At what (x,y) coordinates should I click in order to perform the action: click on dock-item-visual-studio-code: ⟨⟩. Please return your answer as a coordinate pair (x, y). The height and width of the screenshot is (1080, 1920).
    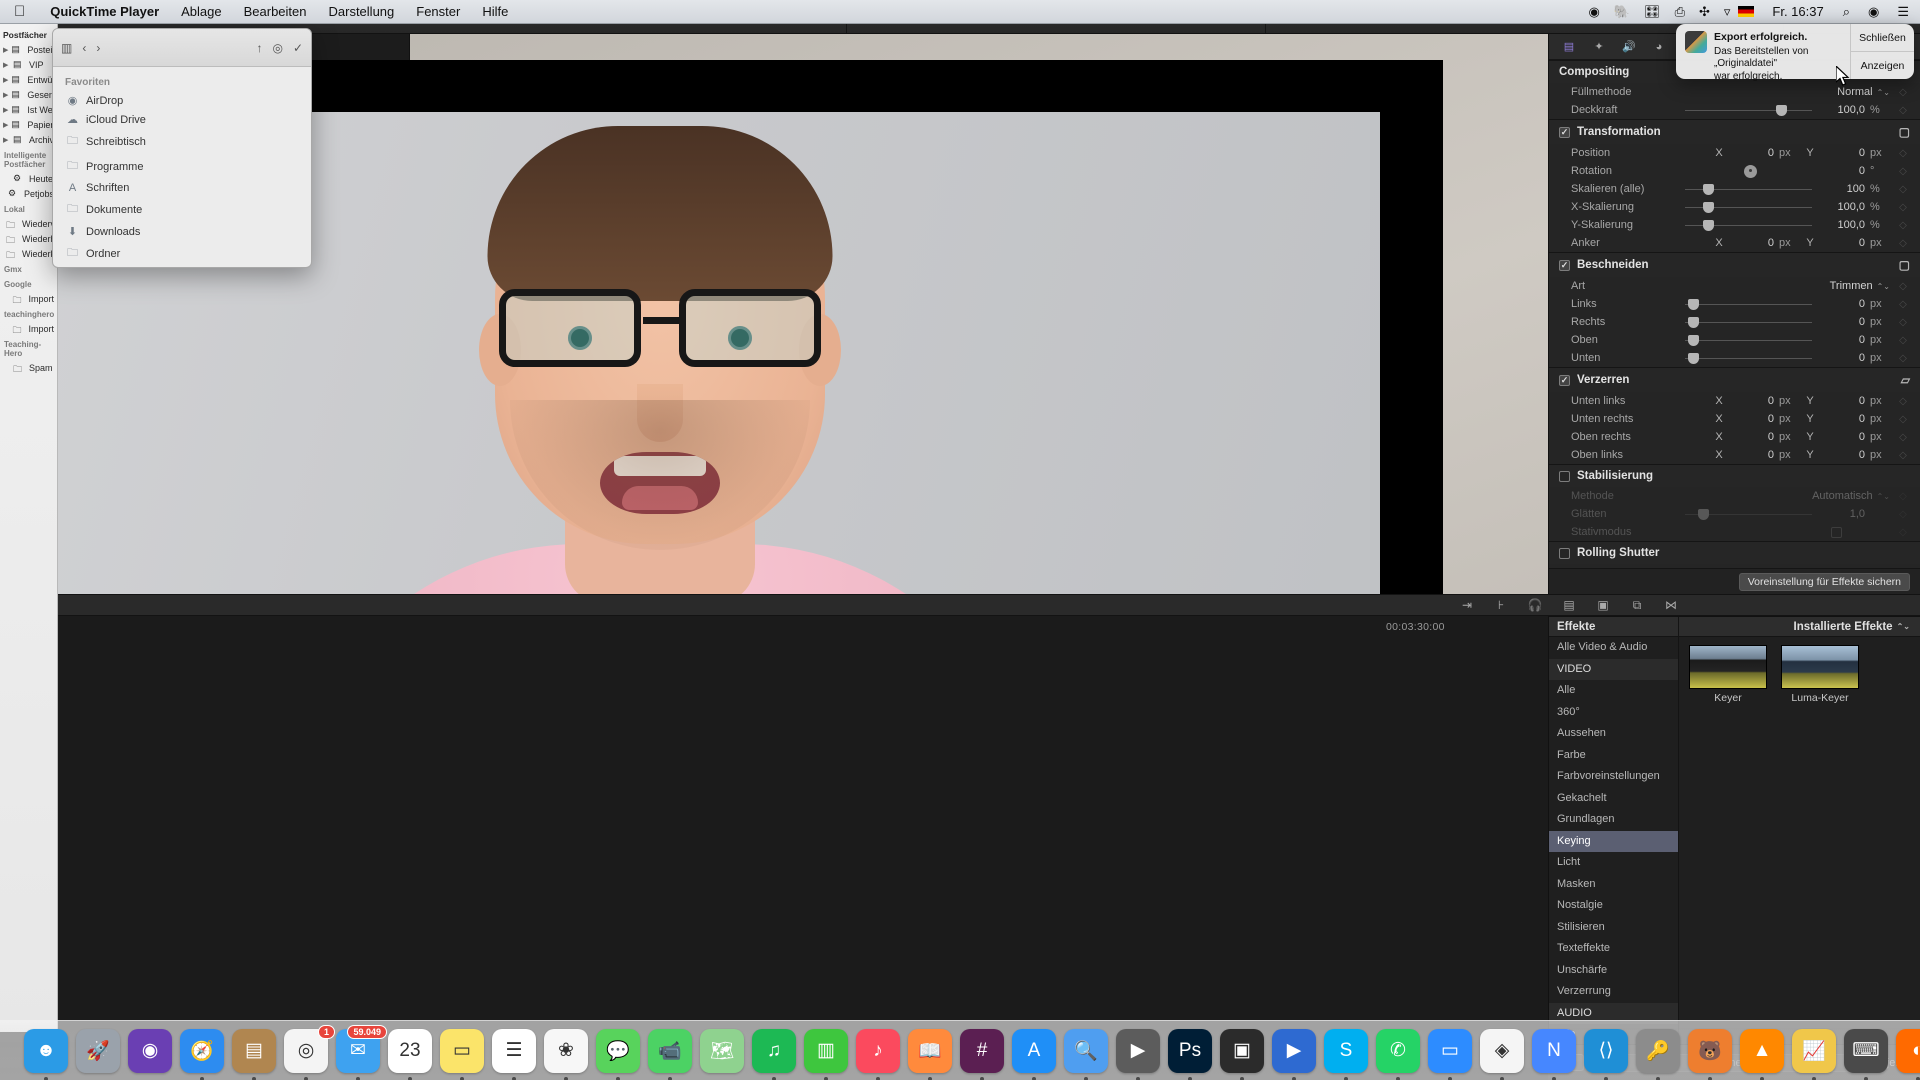
    Looking at the image, I should click on (1606, 1054).